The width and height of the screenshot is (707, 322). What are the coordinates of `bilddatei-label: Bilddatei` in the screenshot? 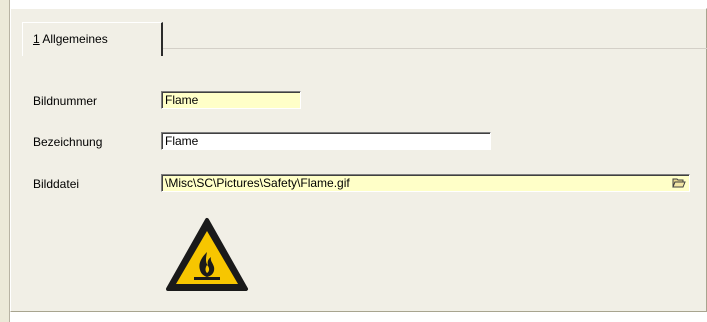 It's located at (56, 184).